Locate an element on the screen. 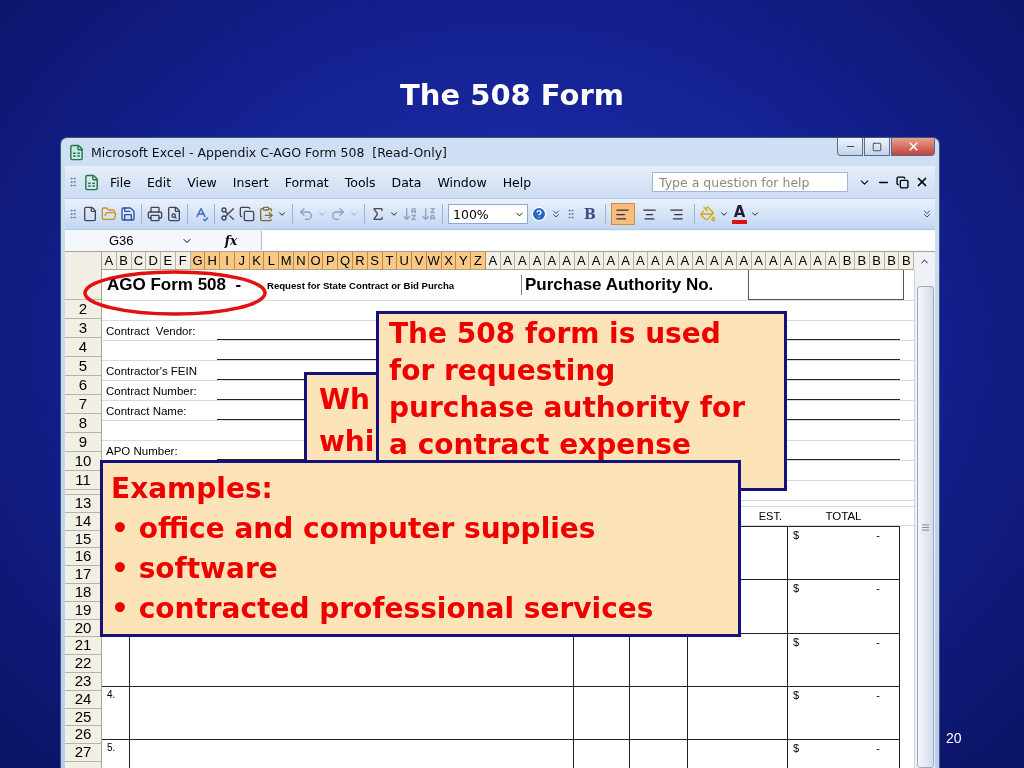 This screenshot has width=1024, height=768. column-header: Q is located at coordinates (345, 261).